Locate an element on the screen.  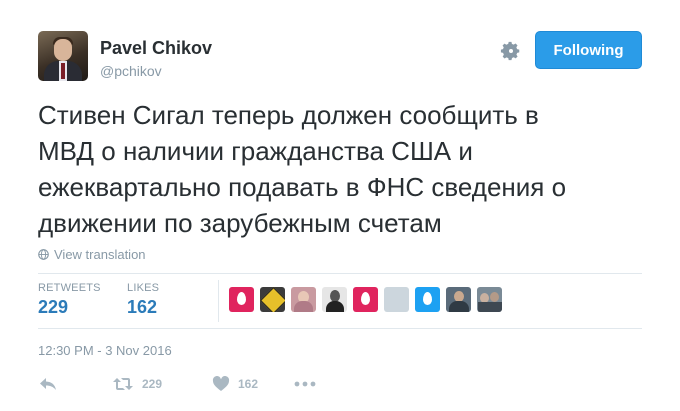
retweet-button: 229 is located at coordinates (162, 384).